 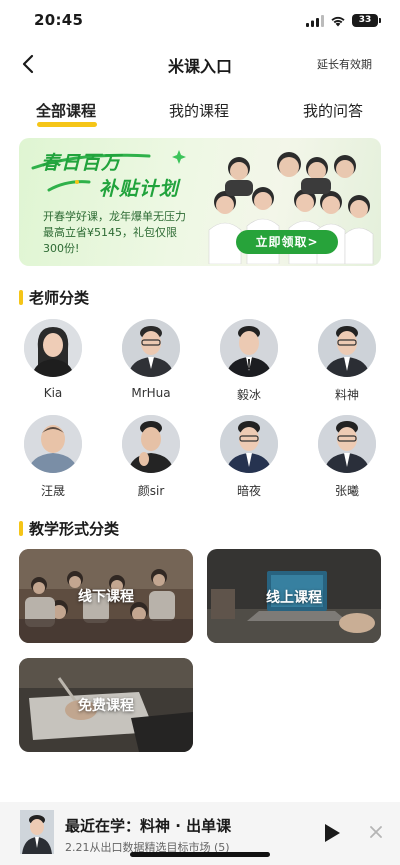 What do you see at coordinates (139, 189) in the screenshot?
I see `banner-headline-2: 补贴计划` at bounding box center [139, 189].